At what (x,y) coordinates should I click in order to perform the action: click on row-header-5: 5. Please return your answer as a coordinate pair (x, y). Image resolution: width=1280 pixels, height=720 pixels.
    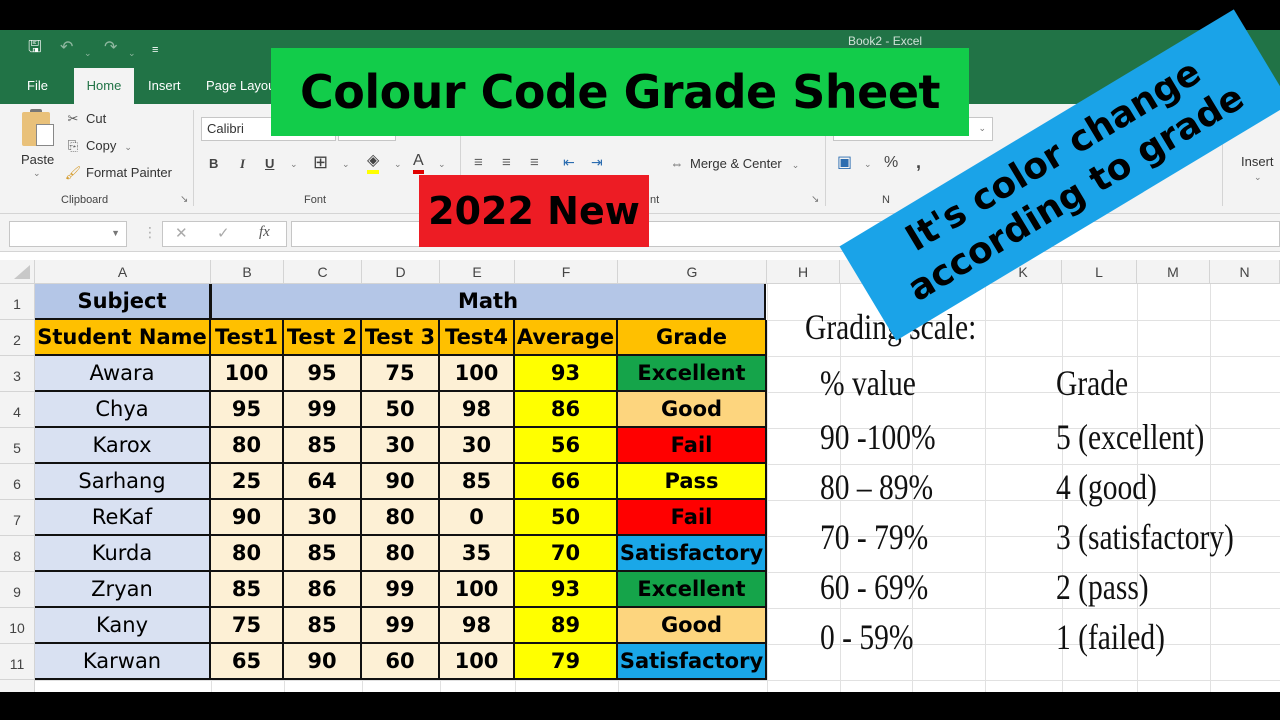
    Looking at the image, I should click on (17, 446).